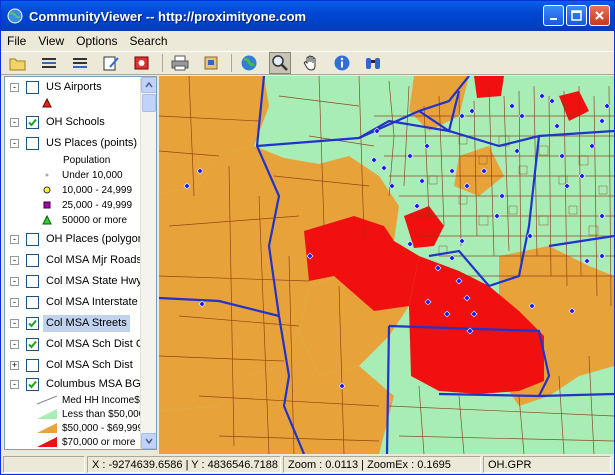 The width and height of the screenshot is (615, 475). Describe the element at coordinates (149, 41) in the screenshot. I see `menu-search: Search` at that location.